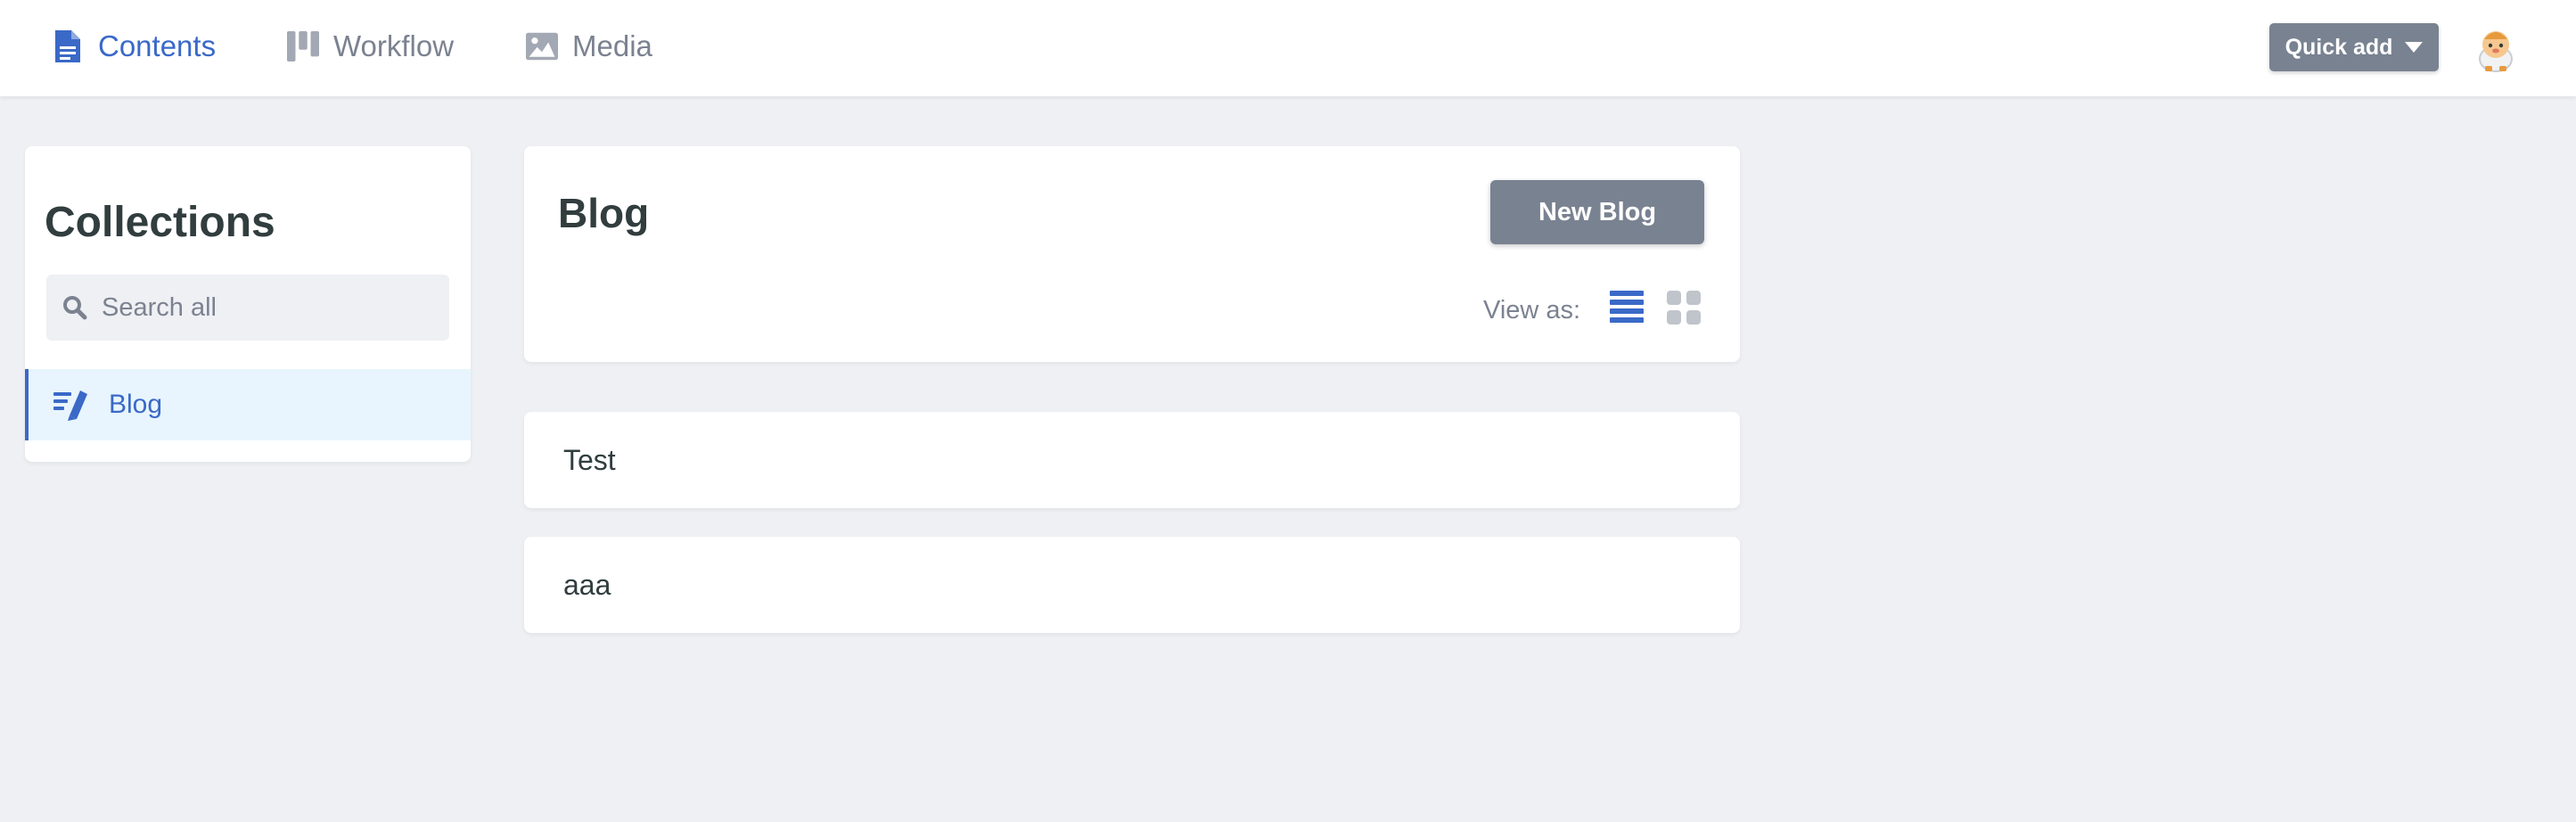 This screenshot has height=822, width=2576. What do you see at coordinates (1597, 212) in the screenshot?
I see `new-entry-button: New Blog` at bounding box center [1597, 212].